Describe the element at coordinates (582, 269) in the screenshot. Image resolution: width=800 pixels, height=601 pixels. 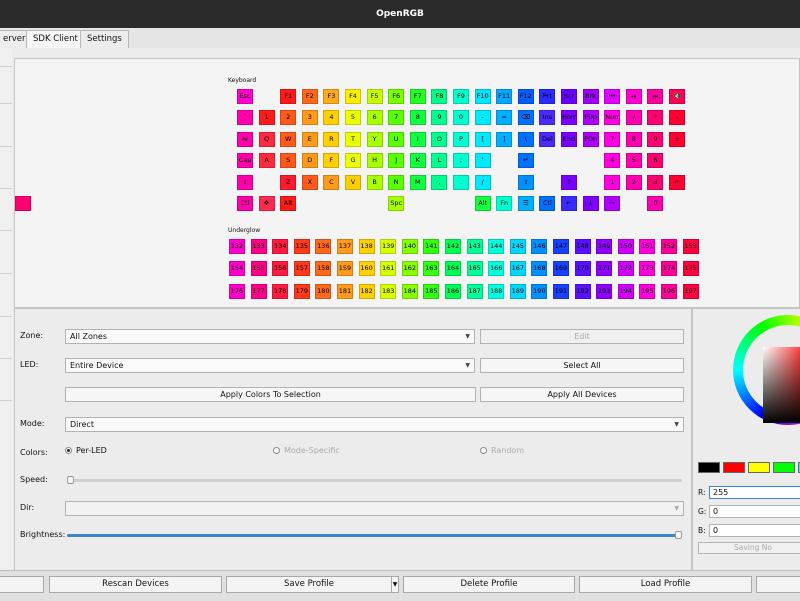
I see `underglow-led: 170` at that location.